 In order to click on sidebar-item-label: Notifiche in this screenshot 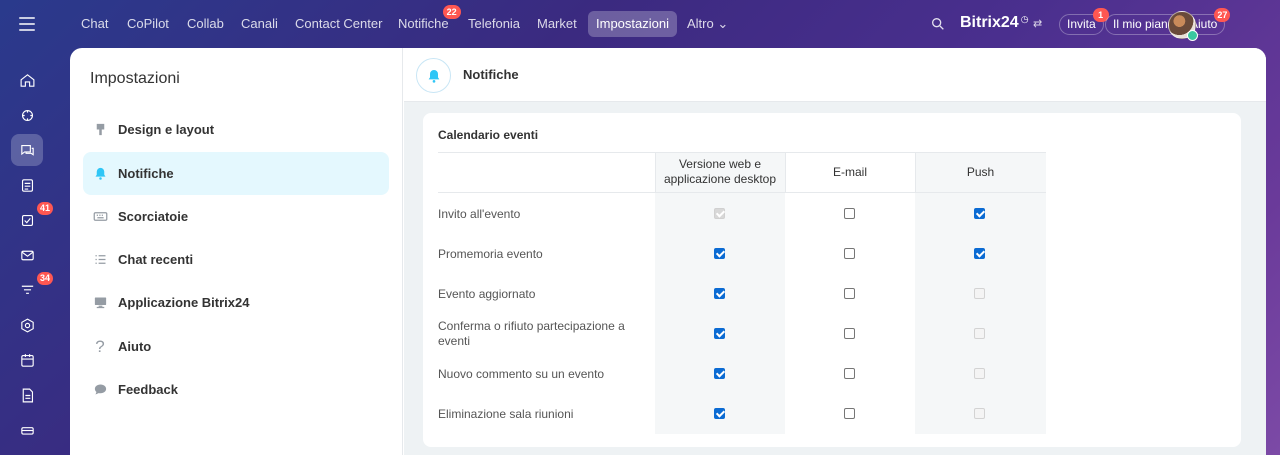, I will do `click(146, 173)`.